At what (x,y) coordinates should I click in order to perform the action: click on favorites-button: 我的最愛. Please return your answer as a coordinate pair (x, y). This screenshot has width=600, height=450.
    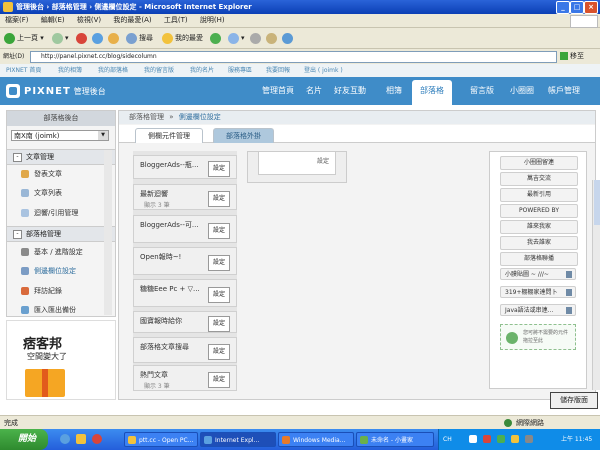
    Looking at the image, I should click on (182, 38).